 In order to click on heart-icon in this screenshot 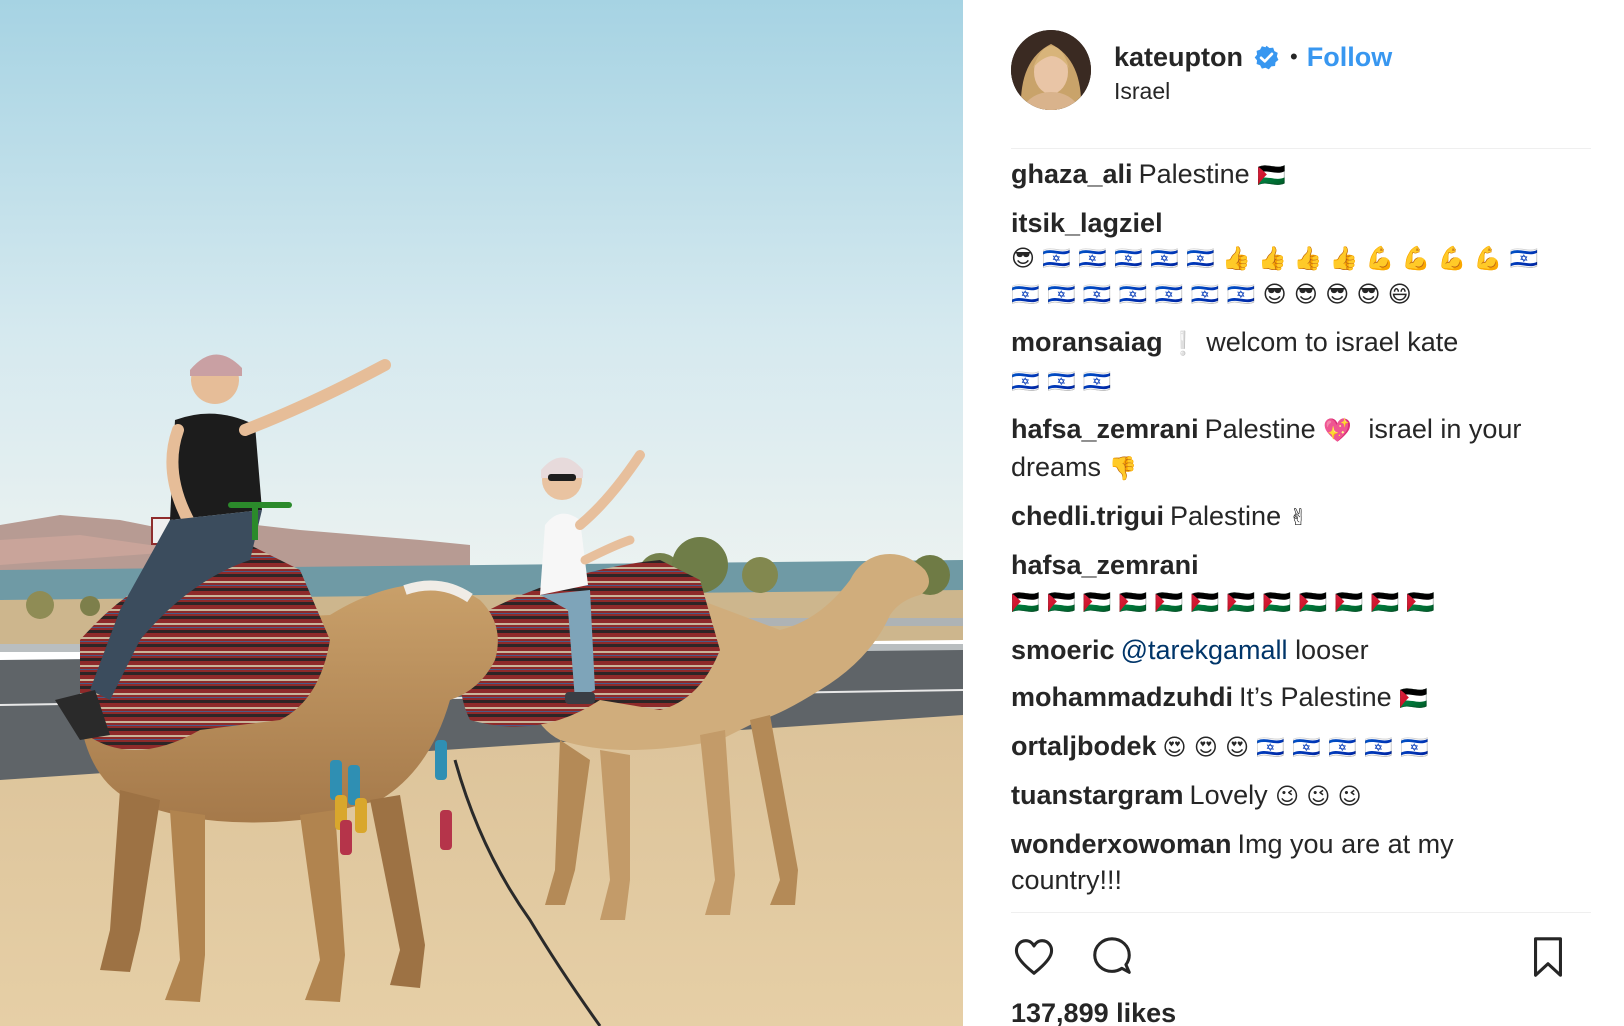, I will do `click(1034, 957)`.